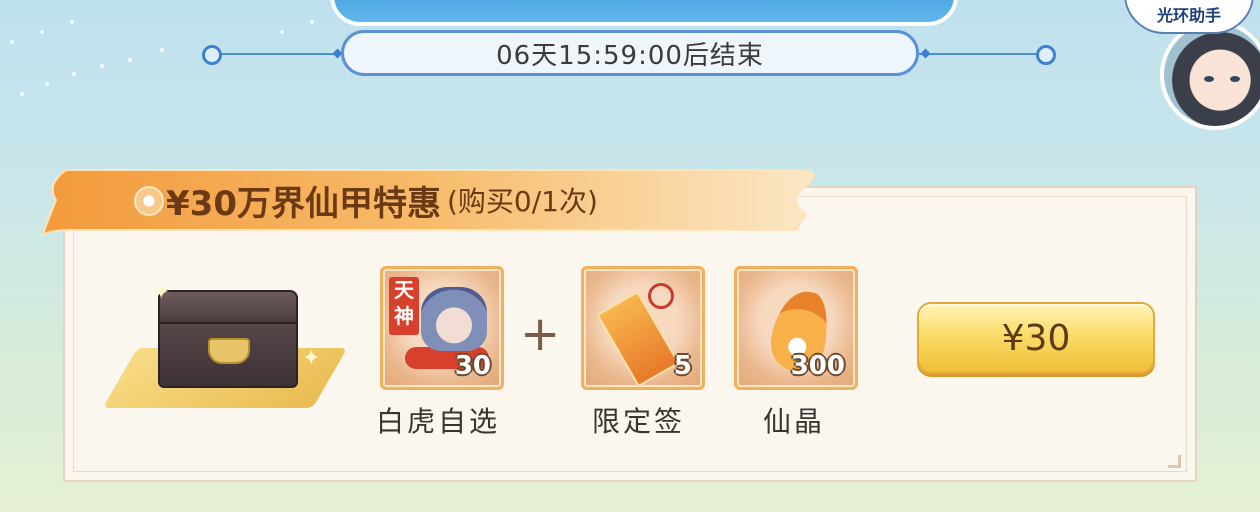 The height and width of the screenshot is (512, 1260). What do you see at coordinates (149, 201) in the screenshot?
I see `ribbon-coin-icon` at bounding box center [149, 201].